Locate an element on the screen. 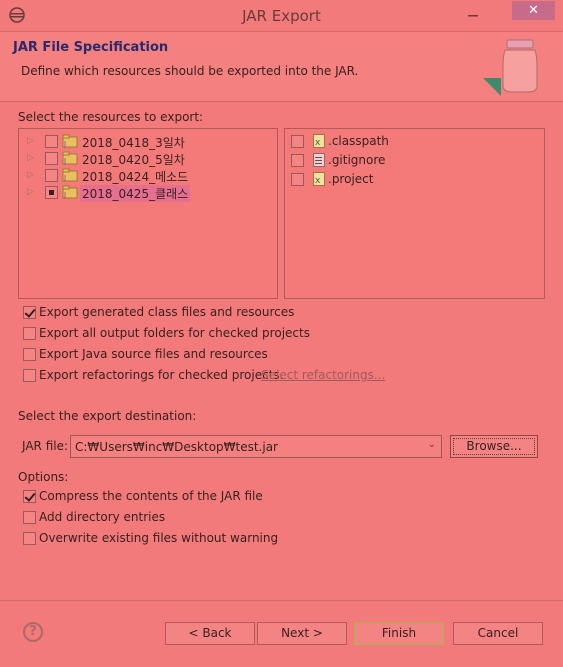  minimize-icon is located at coordinates (473, 12).